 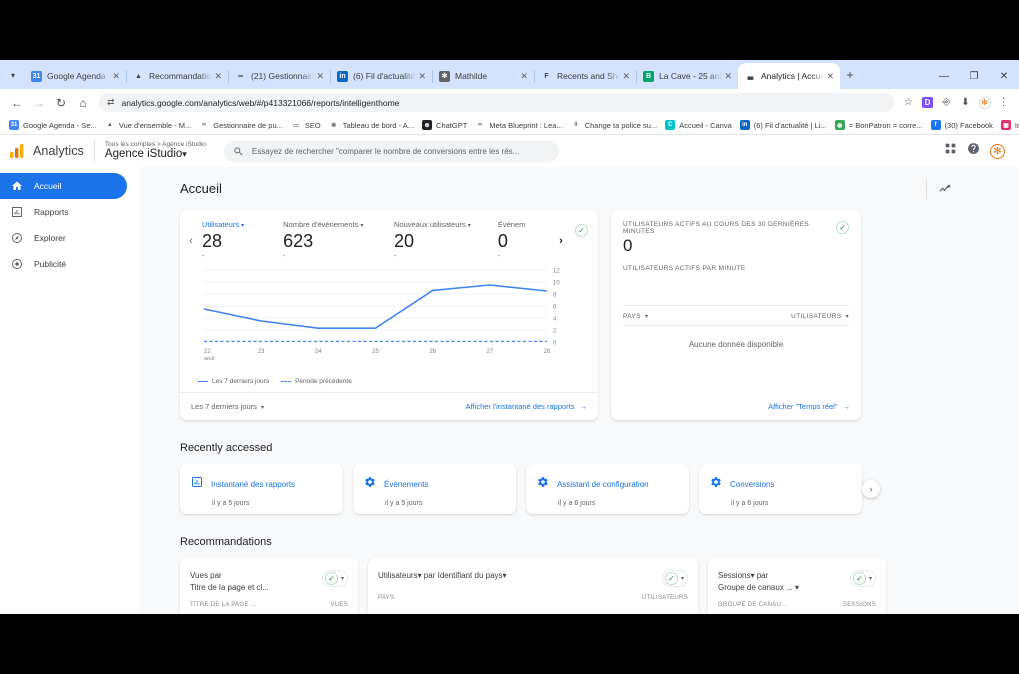 What do you see at coordinates (13, 75) in the screenshot?
I see `tab-search-icon: ▾` at bounding box center [13, 75].